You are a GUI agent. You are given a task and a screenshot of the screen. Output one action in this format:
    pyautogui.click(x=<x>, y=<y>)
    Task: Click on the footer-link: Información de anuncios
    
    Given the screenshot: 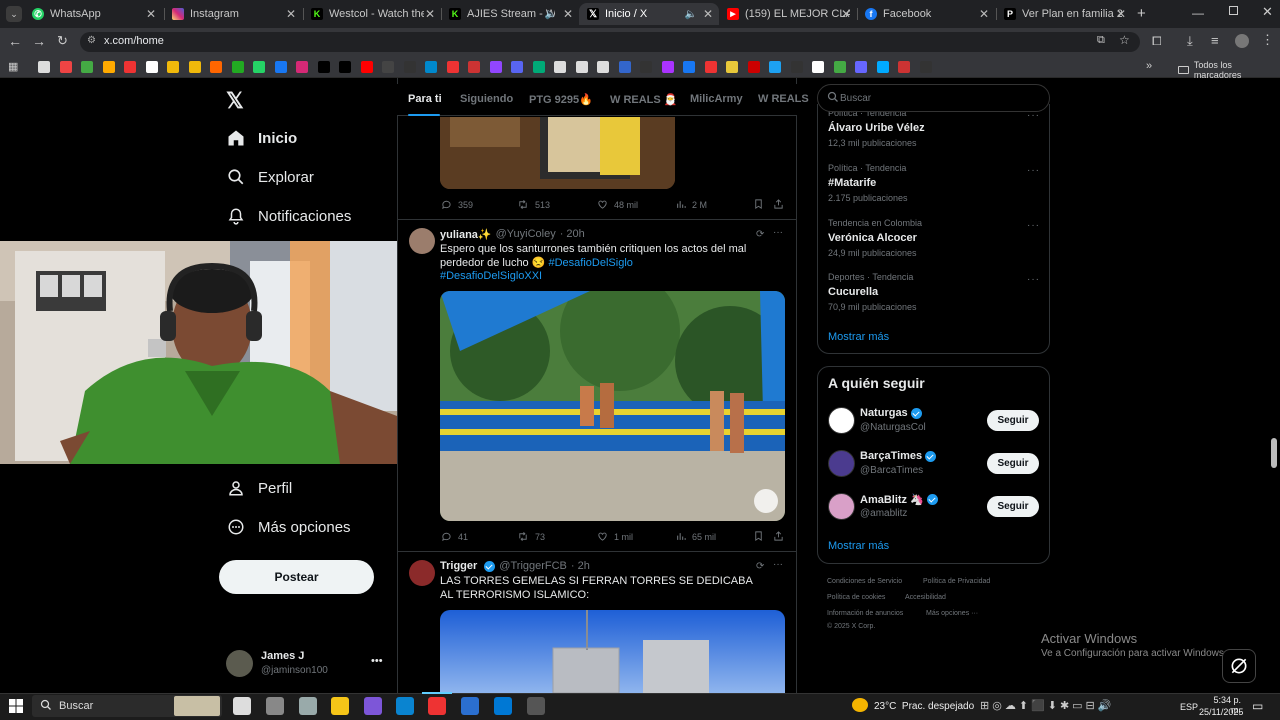 What is the action you would take?
    pyautogui.click(x=865, y=613)
    